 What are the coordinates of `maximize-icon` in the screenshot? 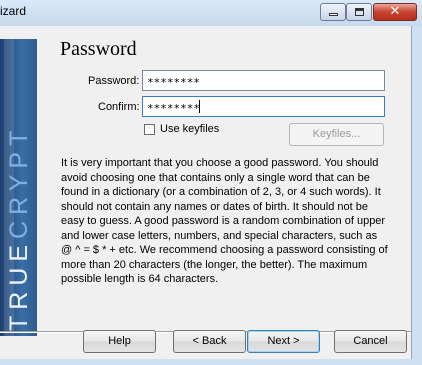 It's located at (359, 12).